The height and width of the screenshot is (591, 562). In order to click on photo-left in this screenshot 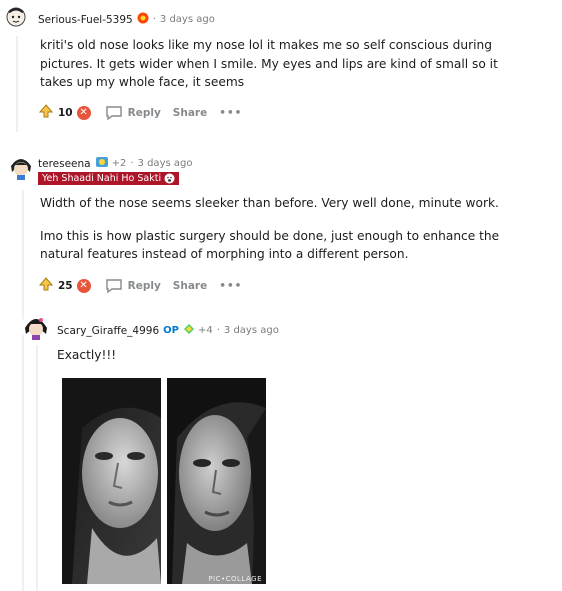, I will do `click(111, 481)`.